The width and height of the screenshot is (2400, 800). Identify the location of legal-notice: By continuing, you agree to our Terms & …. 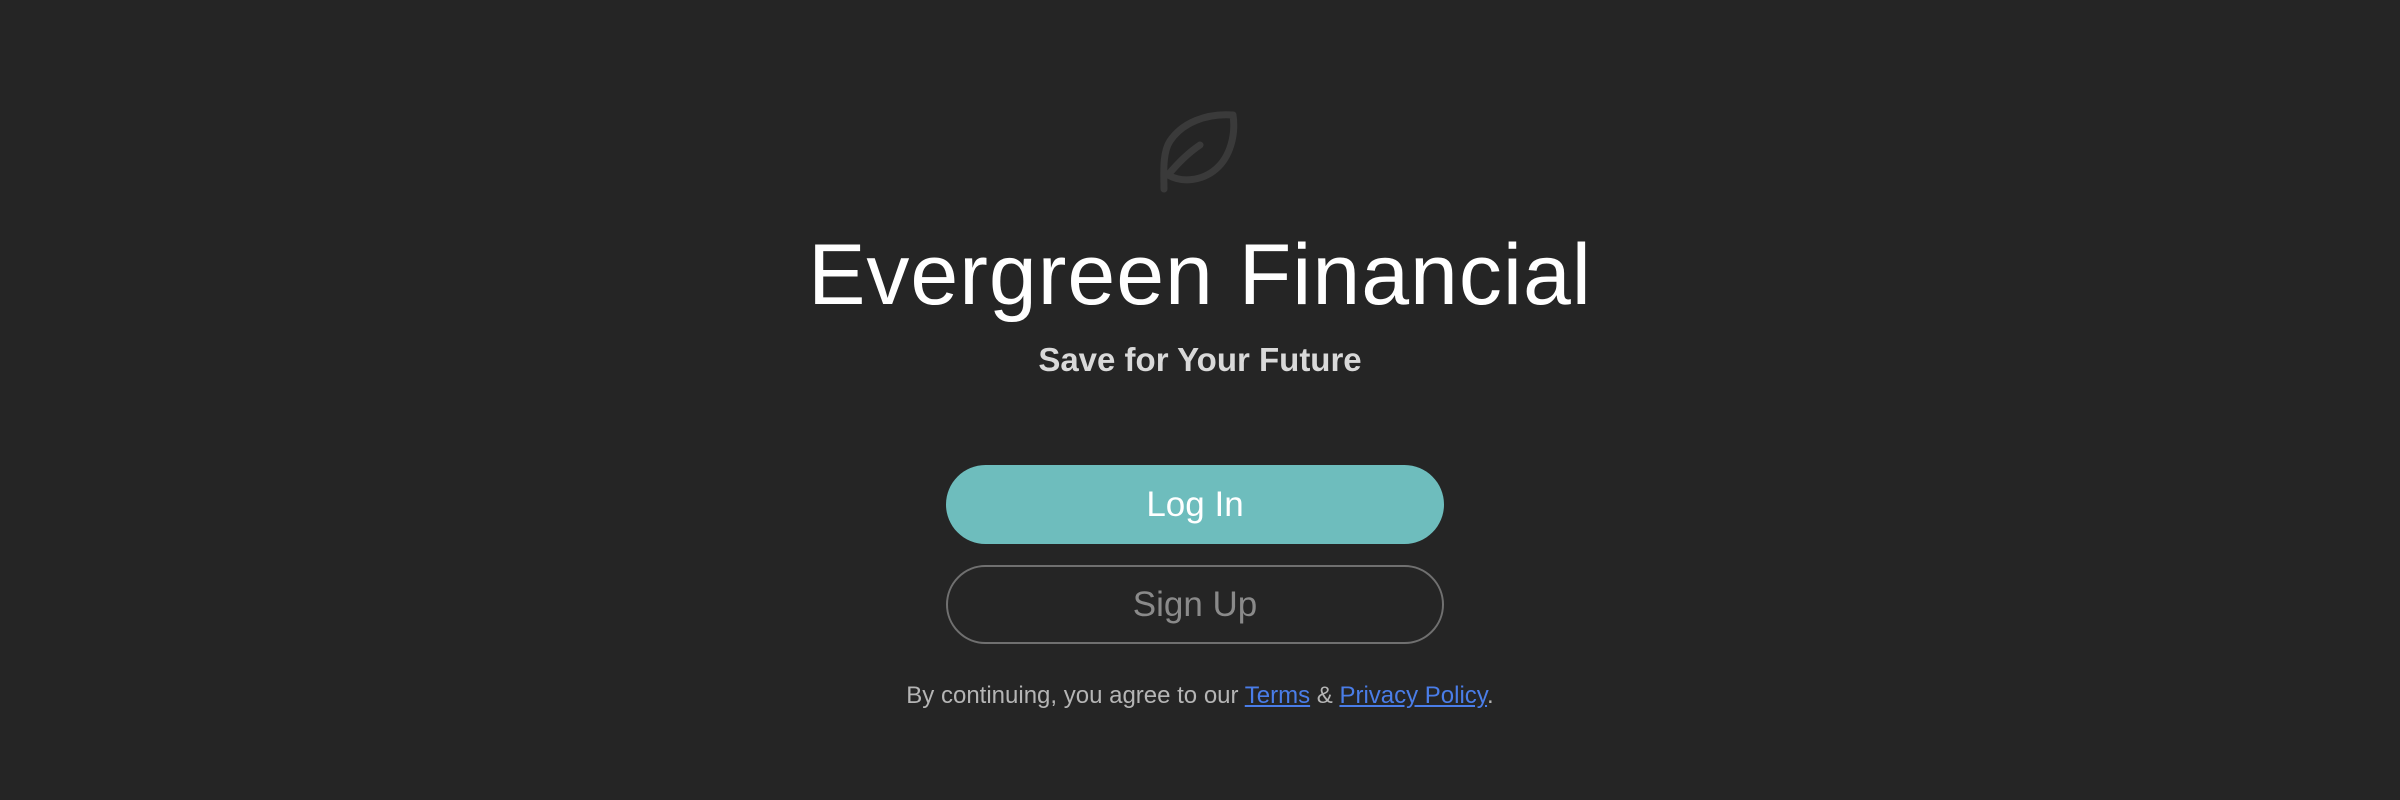
(1200, 696).